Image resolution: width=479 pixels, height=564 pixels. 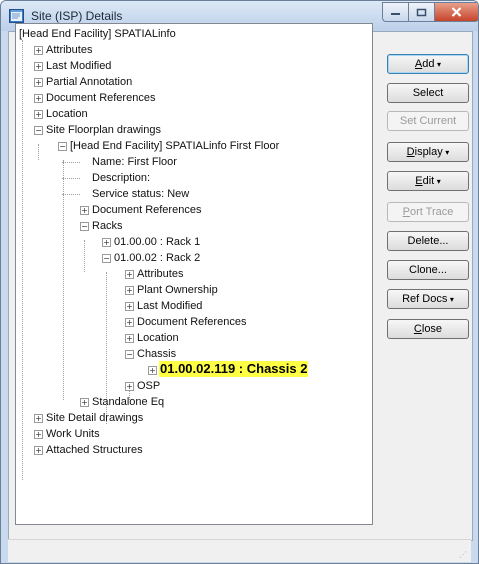 What do you see at coordinates (94, 450) in the screenshot?
I see `tree-node: Attached Structures` at bounding box center [94, 450].